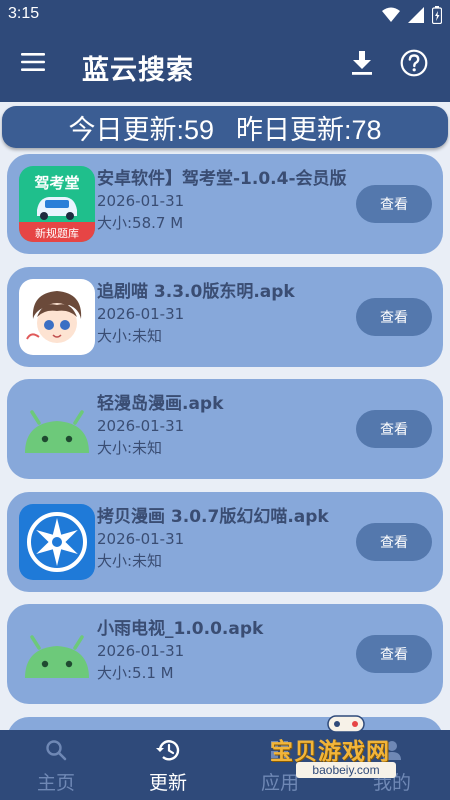 Image resolution: width=450 pixels, height=800 pixels. What do you see at coordinates (225, 723) in the screenshot?
I see `list-item-partial` at bounding box center [225, 723].